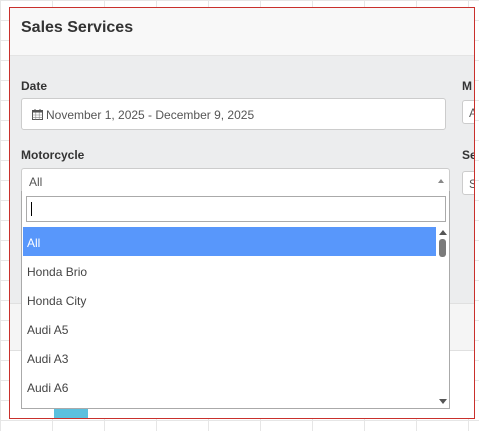  I want to click on dialog-title: Sales Services, so click(77, 27).